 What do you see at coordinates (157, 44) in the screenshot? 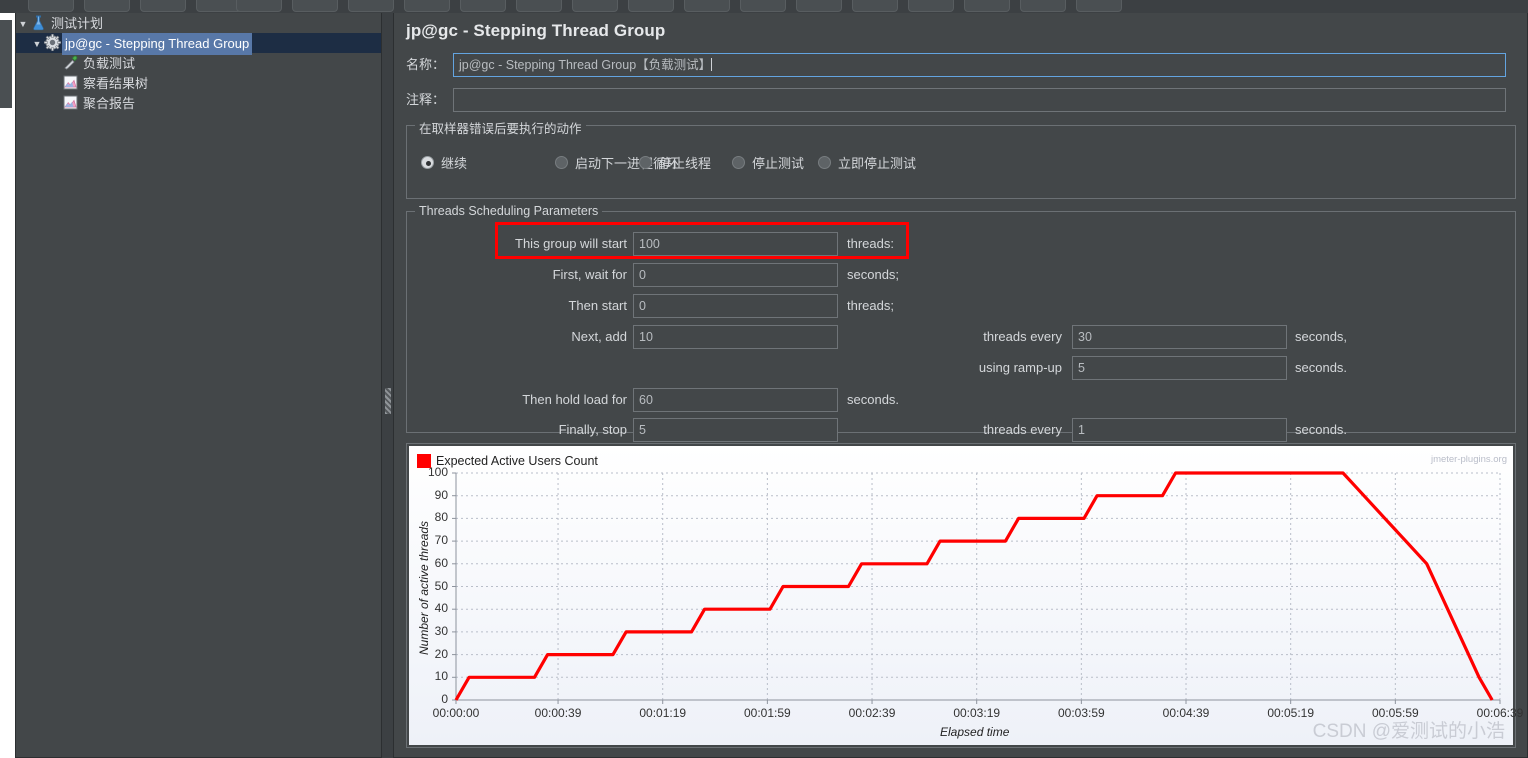
I see `tree-item-label: jp@gc - Stepping Thread Group` at bounding box center [157, 44].